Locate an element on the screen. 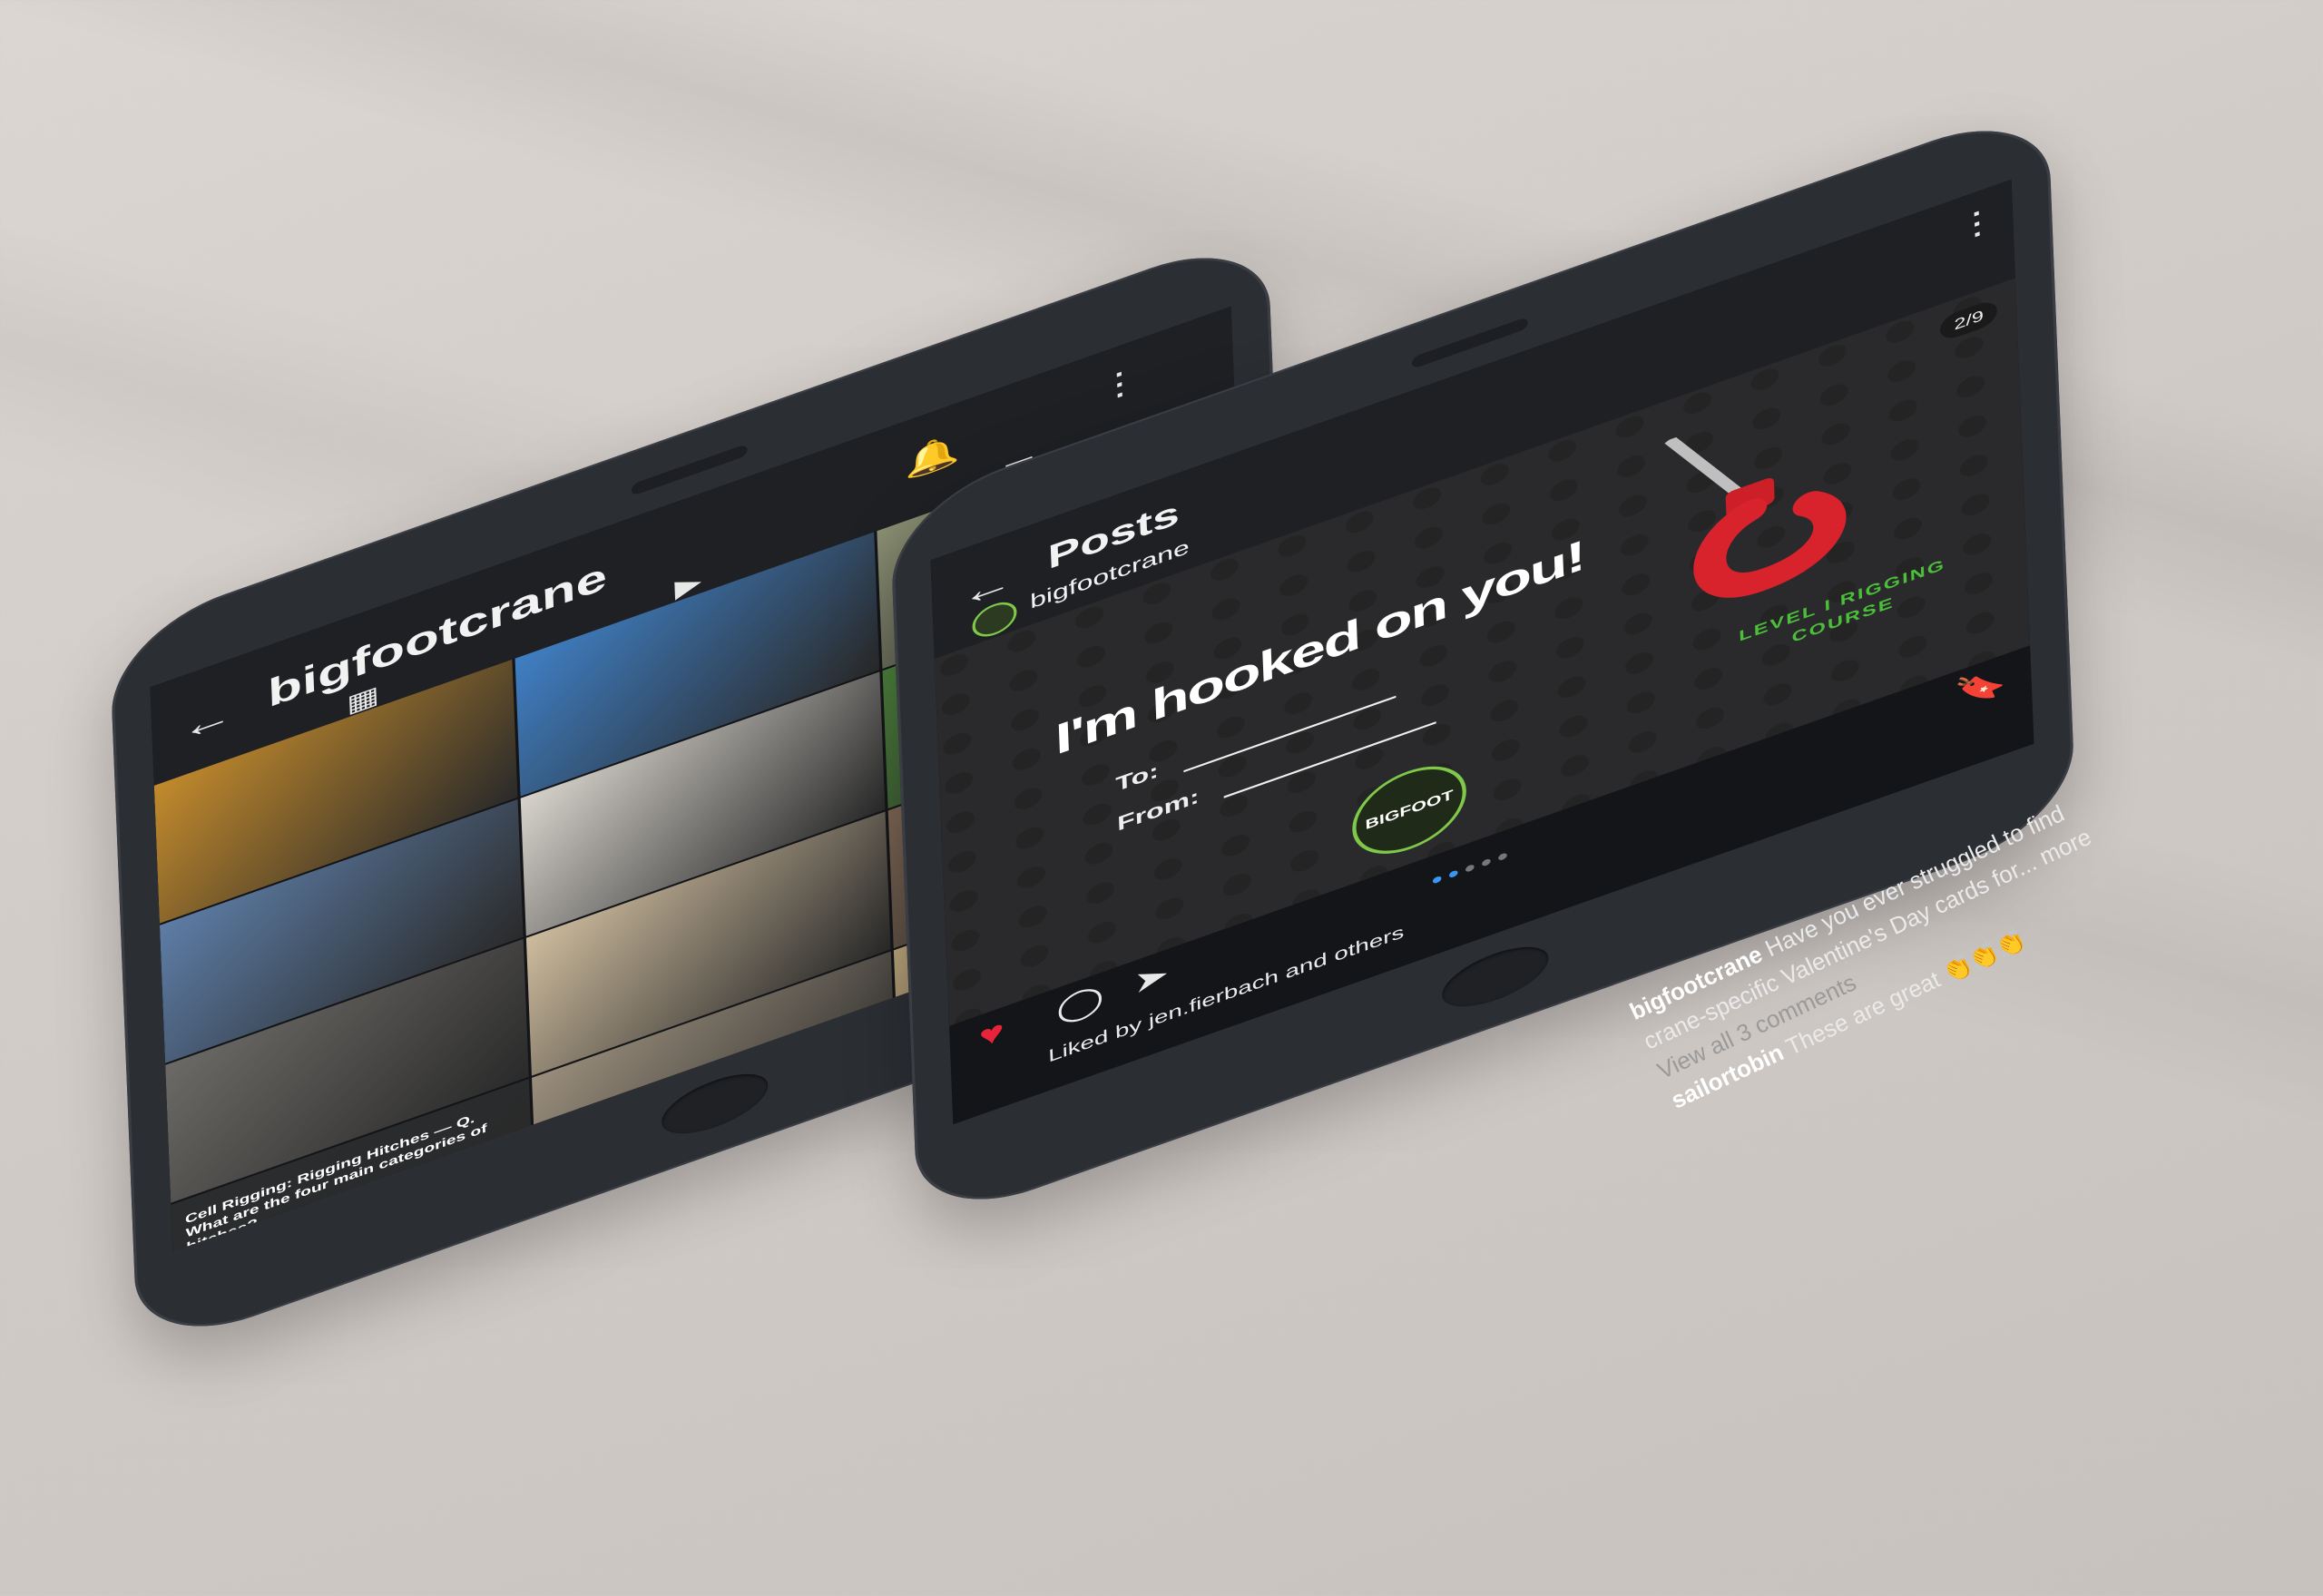 Image resolution: width=2323 pixels, height=1596 pixels. back-arrow-icon: ← is located at coordinates (208, 720).